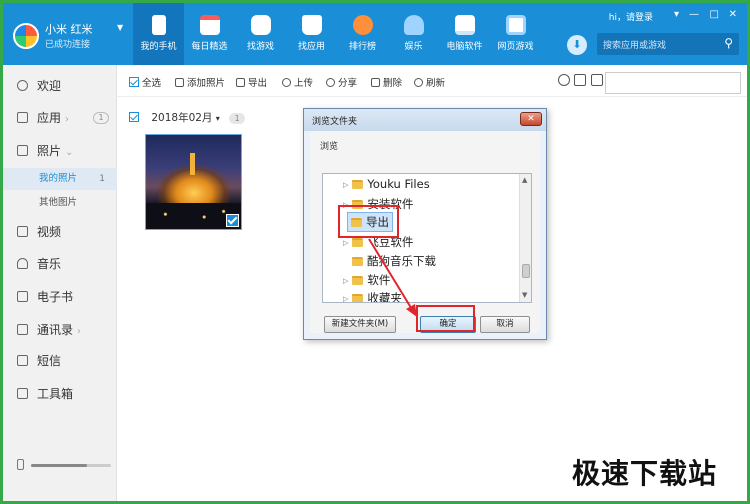  Describe the element at coordinates (392, 277) in the screenshot. I see `tutorial-arrow` at that location.